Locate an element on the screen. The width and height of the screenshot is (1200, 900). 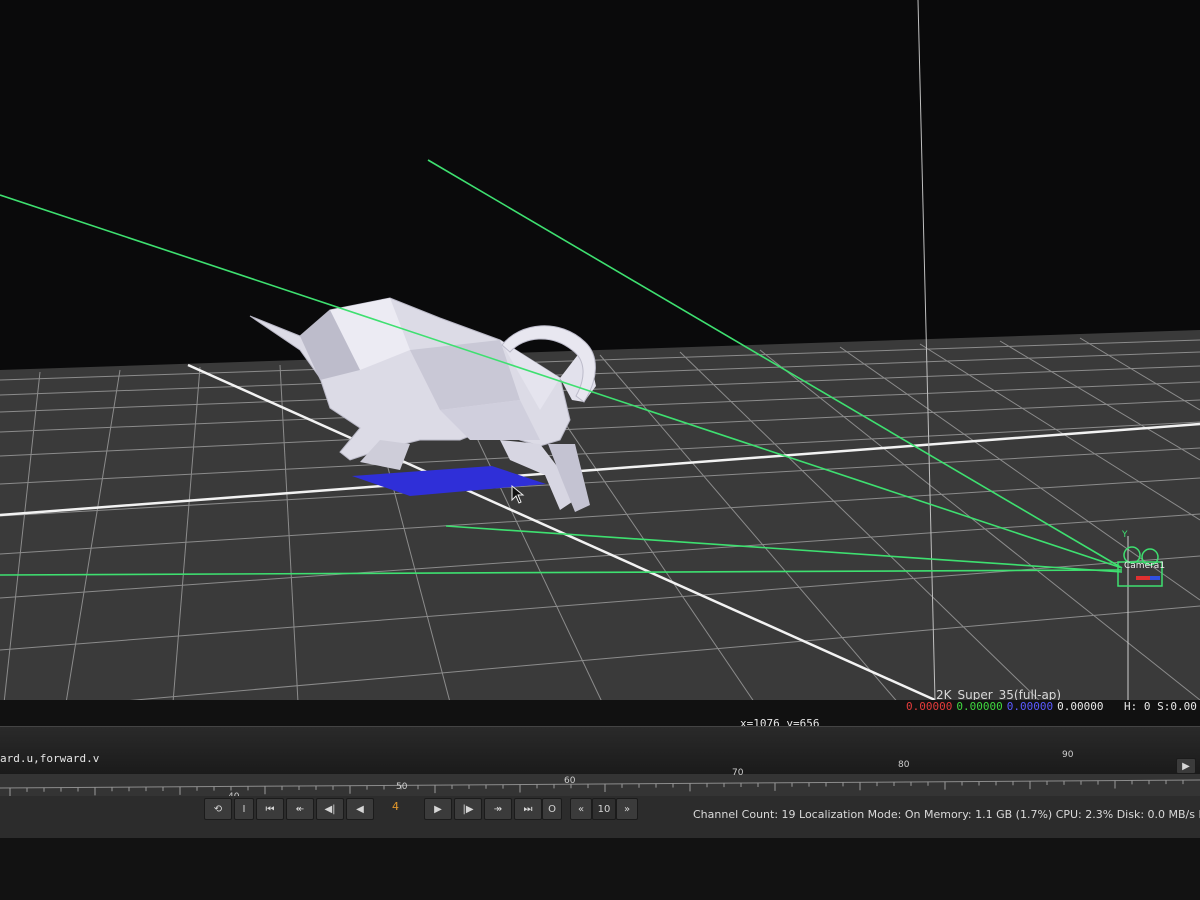
camera-axis-label: Y is located at coordinates (1124, 535).